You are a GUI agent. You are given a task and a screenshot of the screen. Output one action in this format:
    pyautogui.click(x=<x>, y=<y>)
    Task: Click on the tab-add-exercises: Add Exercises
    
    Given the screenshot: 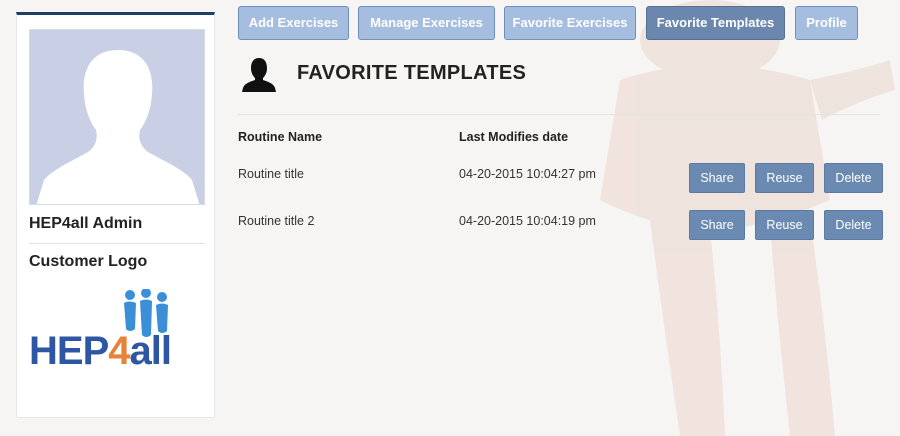 What is the action you would take?
    pyautogui.click(x=293, y=23)
    